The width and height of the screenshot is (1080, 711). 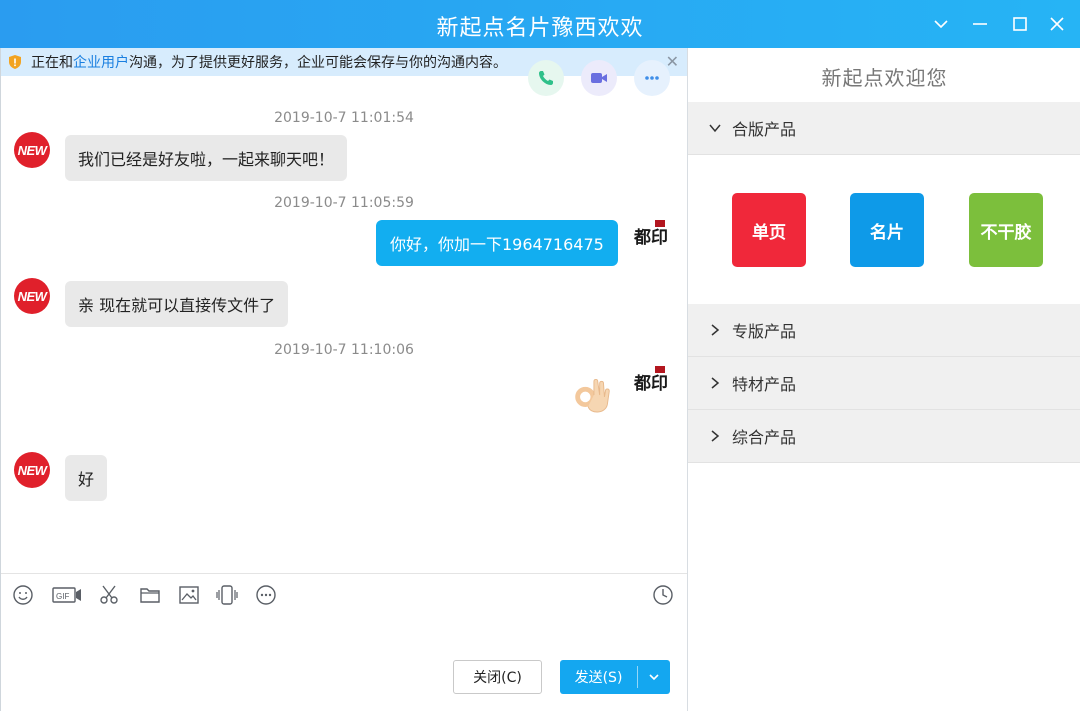 I want to click on section-label: 综合产品, so click(x=764, y=437).